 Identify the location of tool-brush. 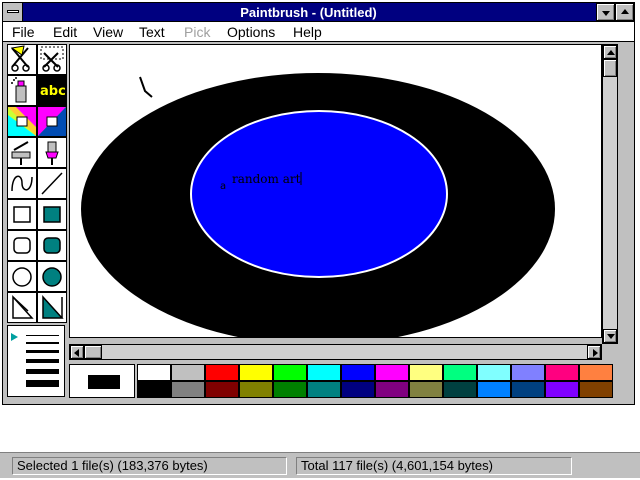
(52, 152).